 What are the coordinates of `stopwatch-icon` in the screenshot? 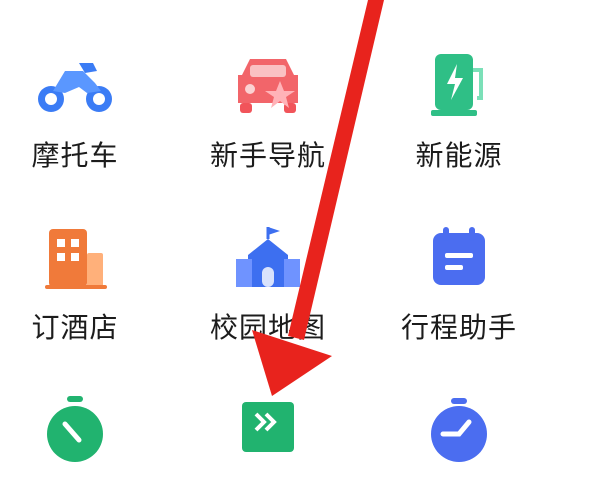 It's located at (75, 429).